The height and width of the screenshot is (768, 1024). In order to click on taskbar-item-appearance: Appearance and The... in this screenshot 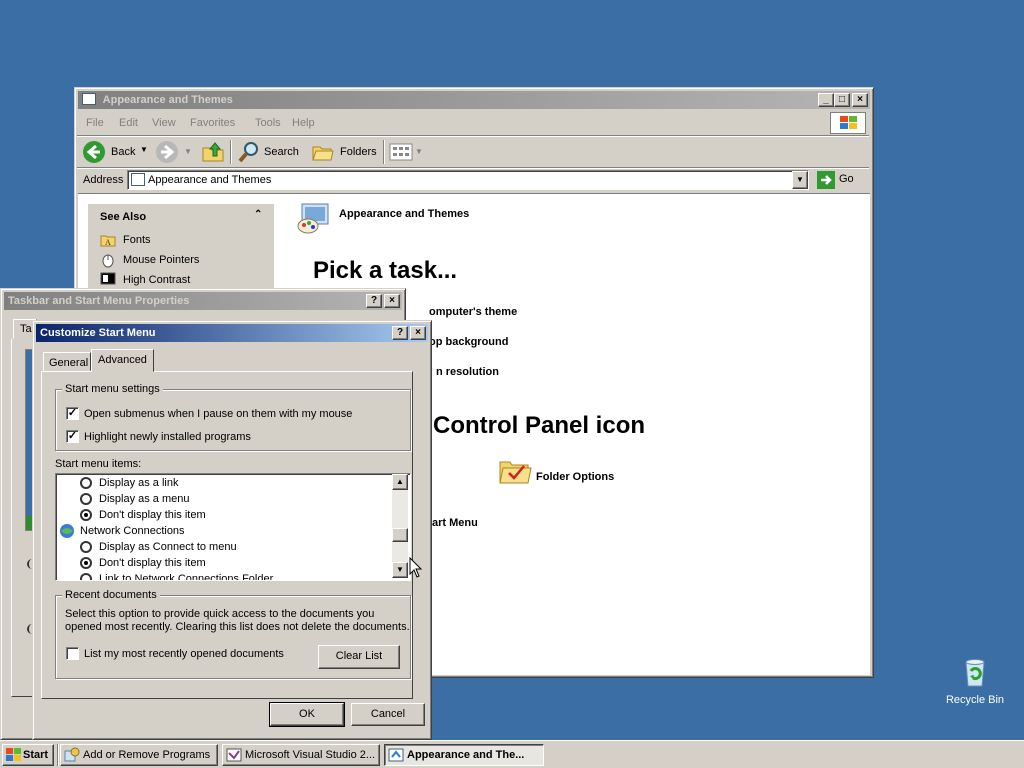, I will do `click(464, 755)`.